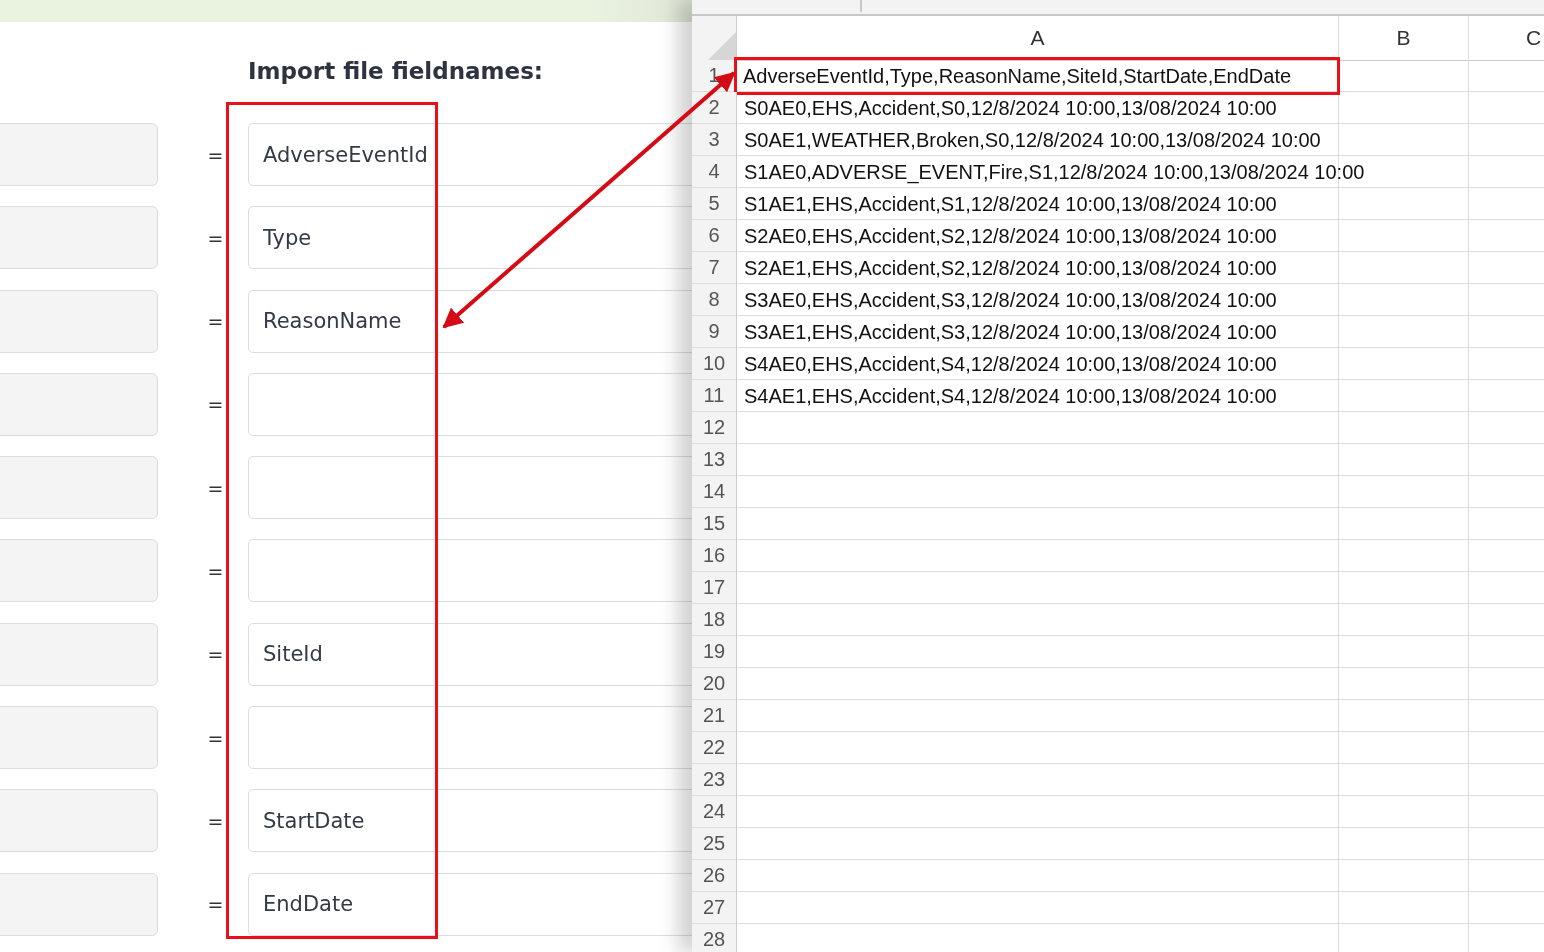  What do you see at coordinates (470, 654) in the screenshot?
I see `fieldname-input: SiteId` at bounding box center [470, 654].